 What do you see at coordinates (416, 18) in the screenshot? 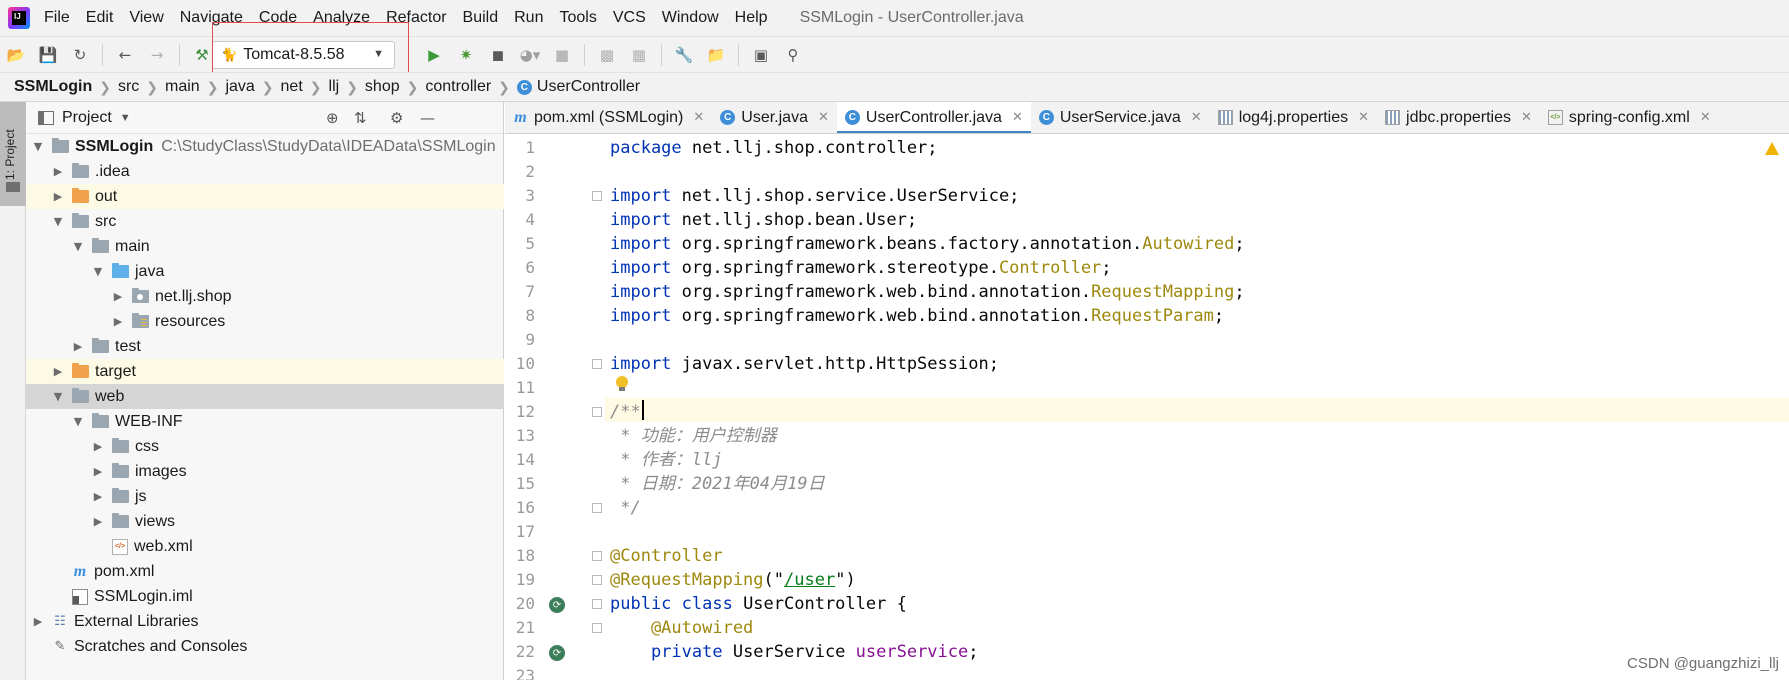
I see `menu-refactor: Refactor` at bounding box center [416, 18].